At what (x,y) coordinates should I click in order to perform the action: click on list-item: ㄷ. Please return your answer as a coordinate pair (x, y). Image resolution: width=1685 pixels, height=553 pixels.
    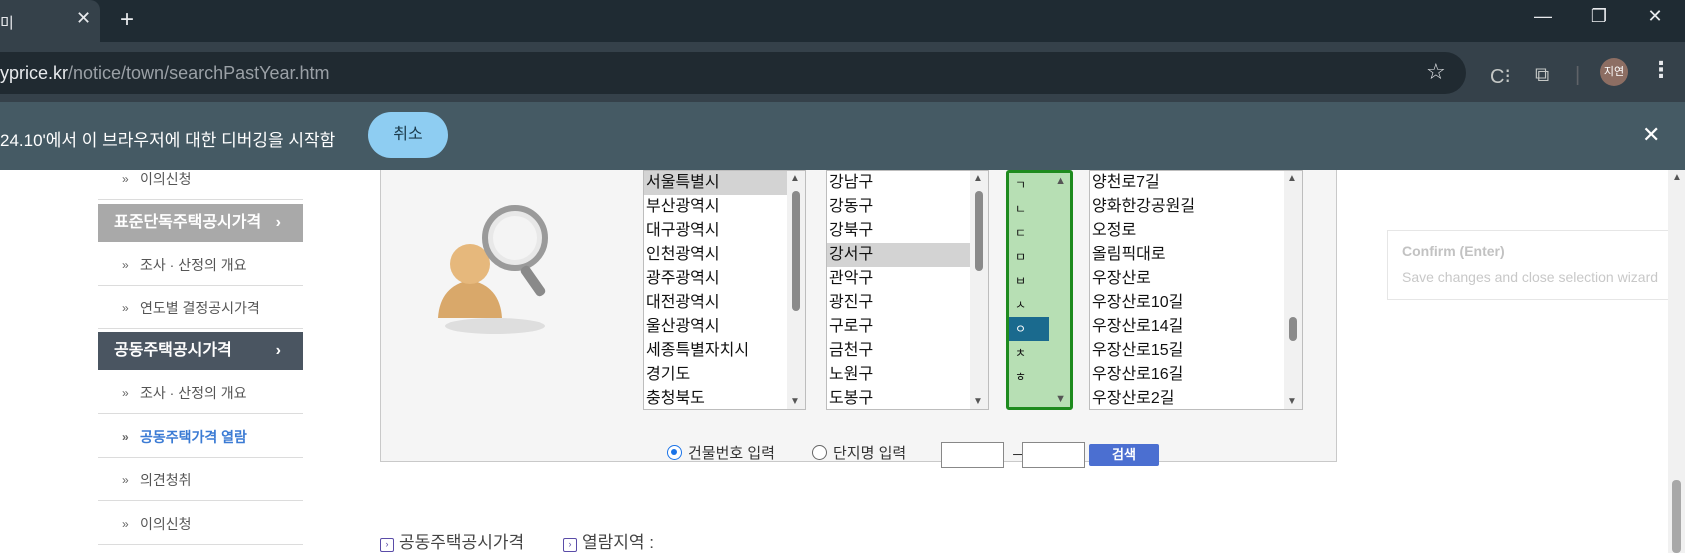
    Looking at the image, I should click on (1029, 233).